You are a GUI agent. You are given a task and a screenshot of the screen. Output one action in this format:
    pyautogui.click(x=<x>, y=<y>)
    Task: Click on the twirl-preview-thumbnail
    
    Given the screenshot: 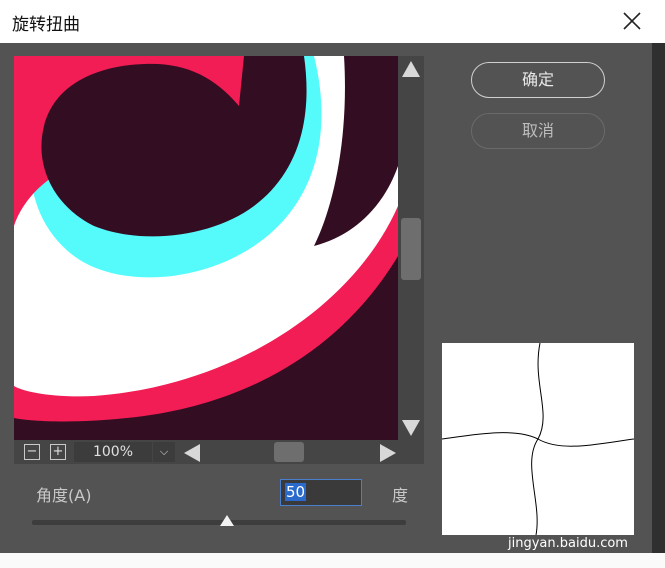 What is the action you would take?
    pyautogui.click(x=538, y=439)
    